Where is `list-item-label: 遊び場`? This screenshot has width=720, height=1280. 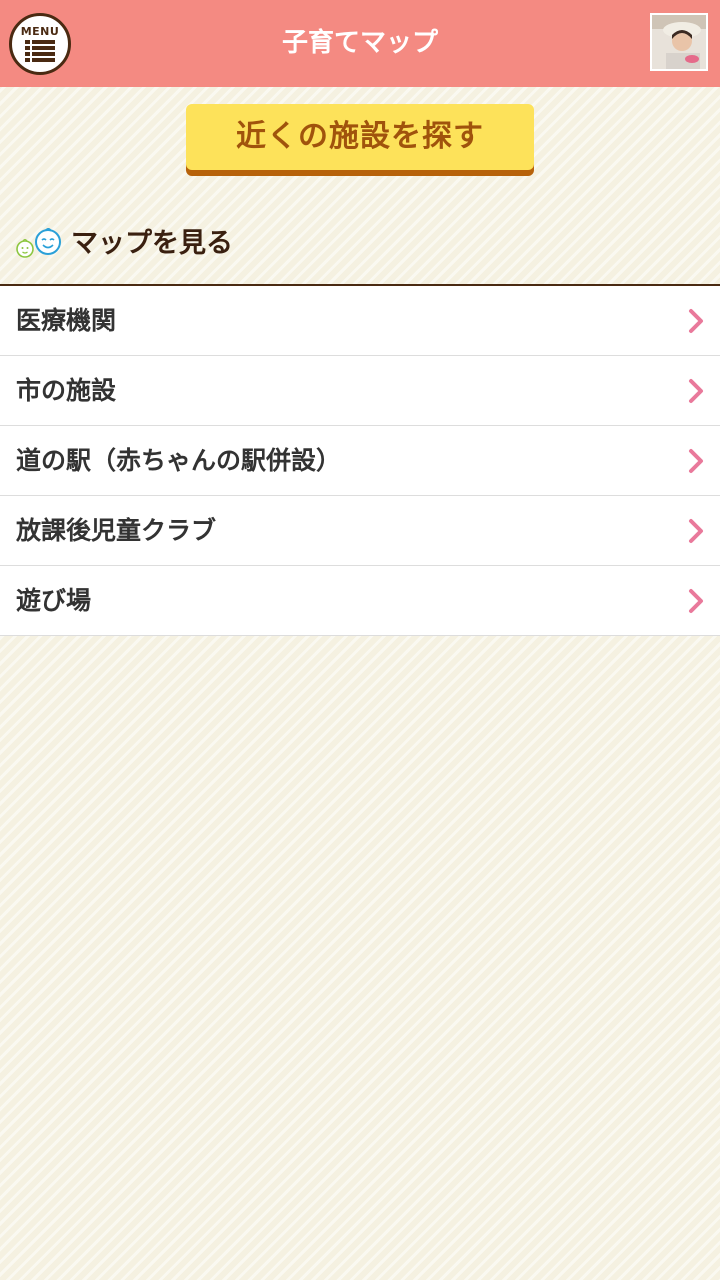
list-item-label: 遊び場 is located at coordinates (54, 600).